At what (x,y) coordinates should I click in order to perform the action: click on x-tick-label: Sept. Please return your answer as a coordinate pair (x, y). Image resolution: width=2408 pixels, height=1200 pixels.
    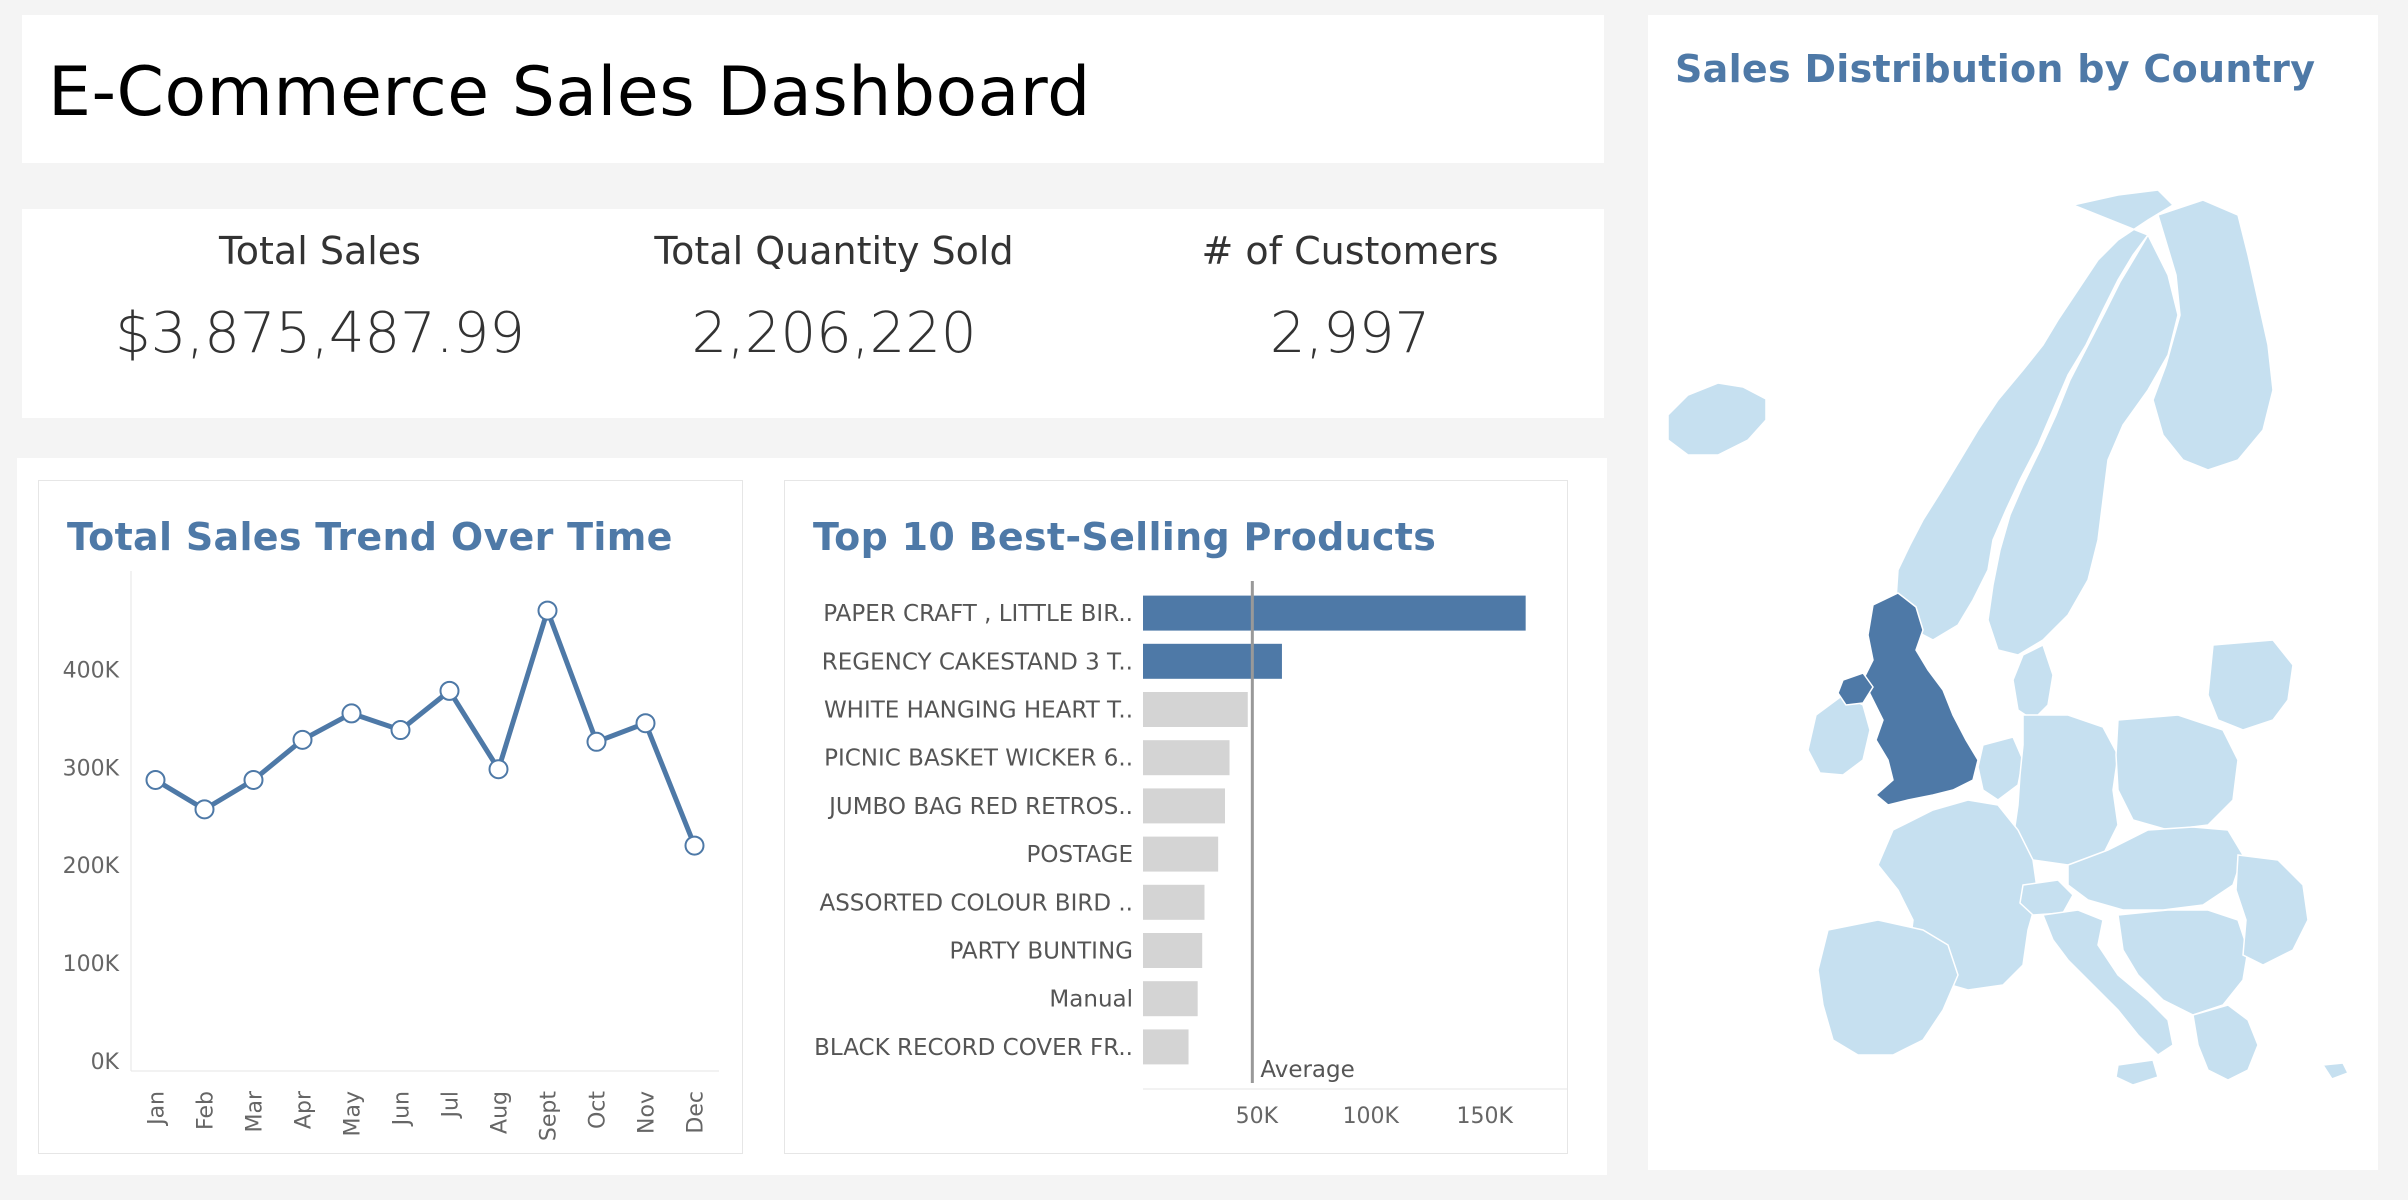
    Looking at the image, I should click on (549, 1116).